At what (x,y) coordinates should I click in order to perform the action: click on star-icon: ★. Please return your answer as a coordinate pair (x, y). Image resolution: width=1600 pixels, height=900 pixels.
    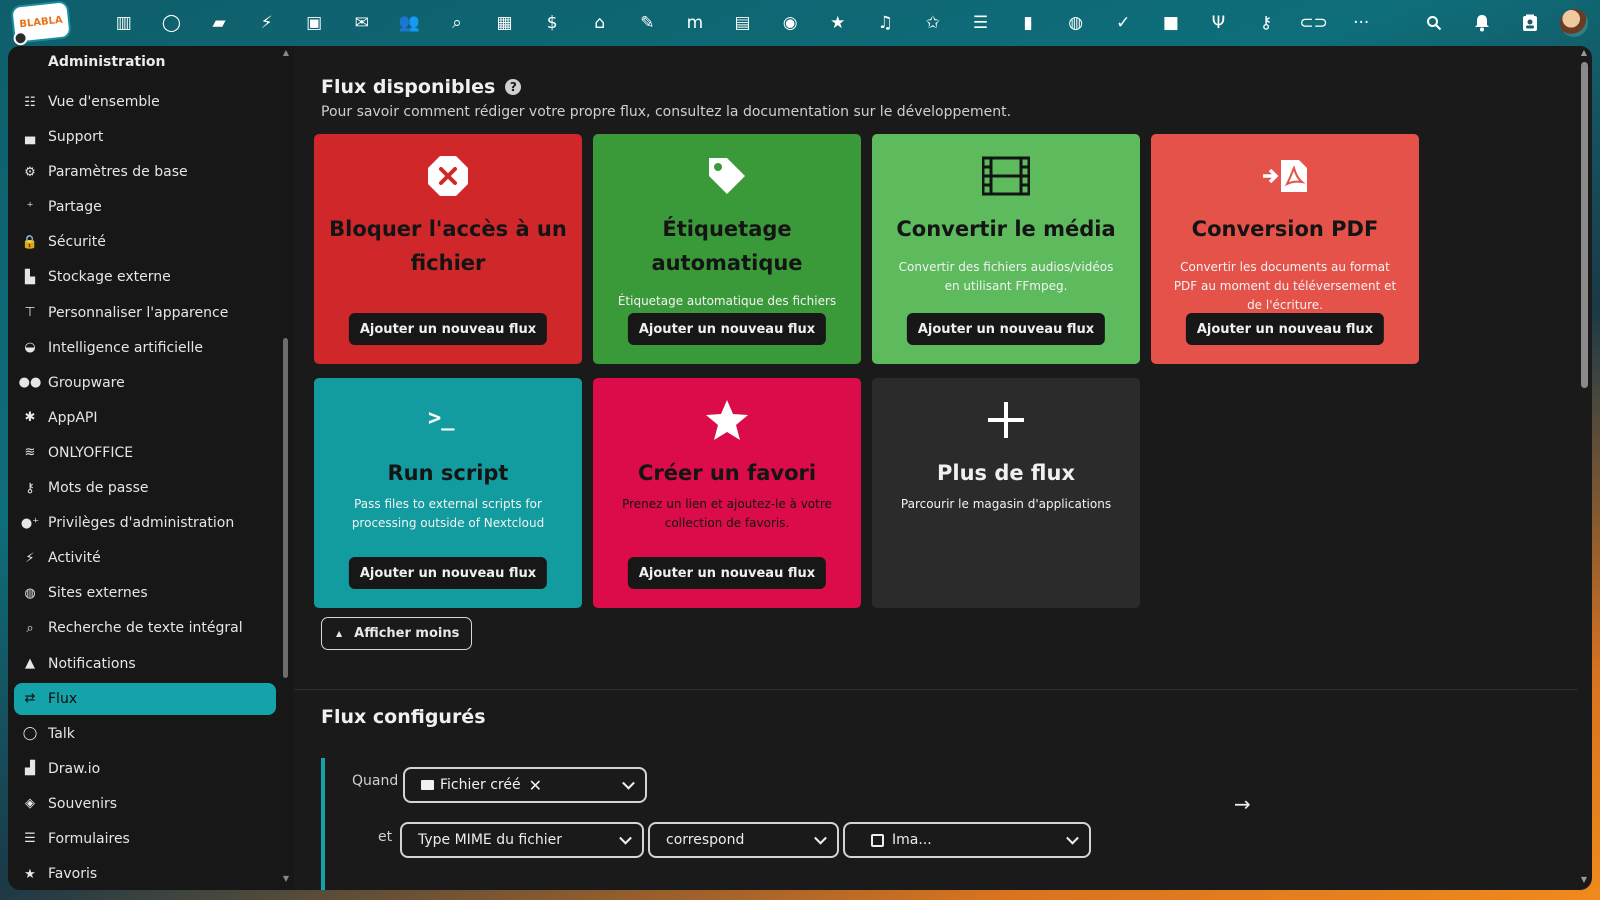
    Looking at the image, I should click on (838, 23).